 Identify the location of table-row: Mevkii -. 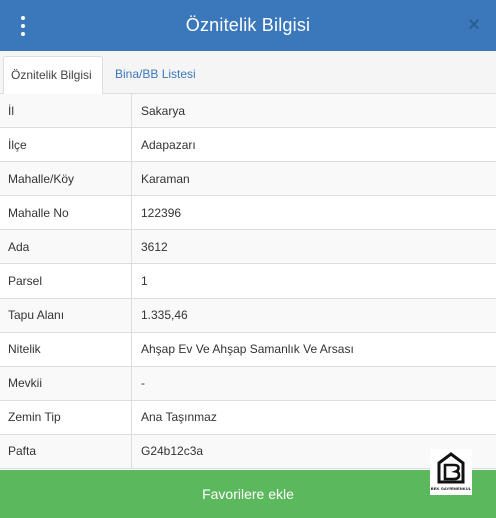
(248, 383).